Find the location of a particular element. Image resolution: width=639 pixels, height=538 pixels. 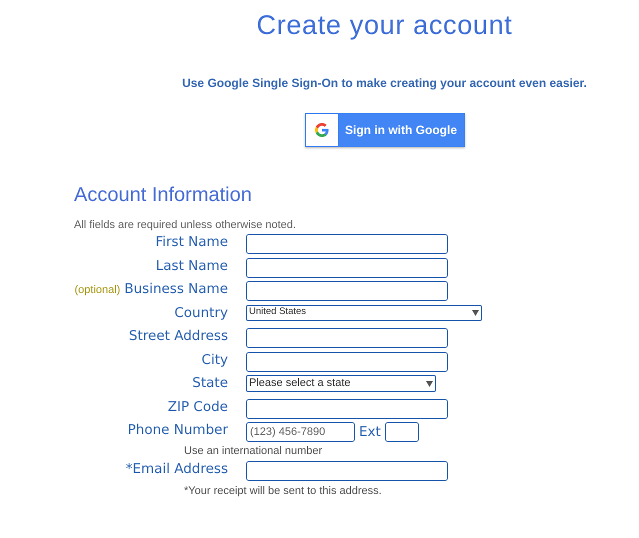

field-label: Phone Number is located at coordinates (178, 430).